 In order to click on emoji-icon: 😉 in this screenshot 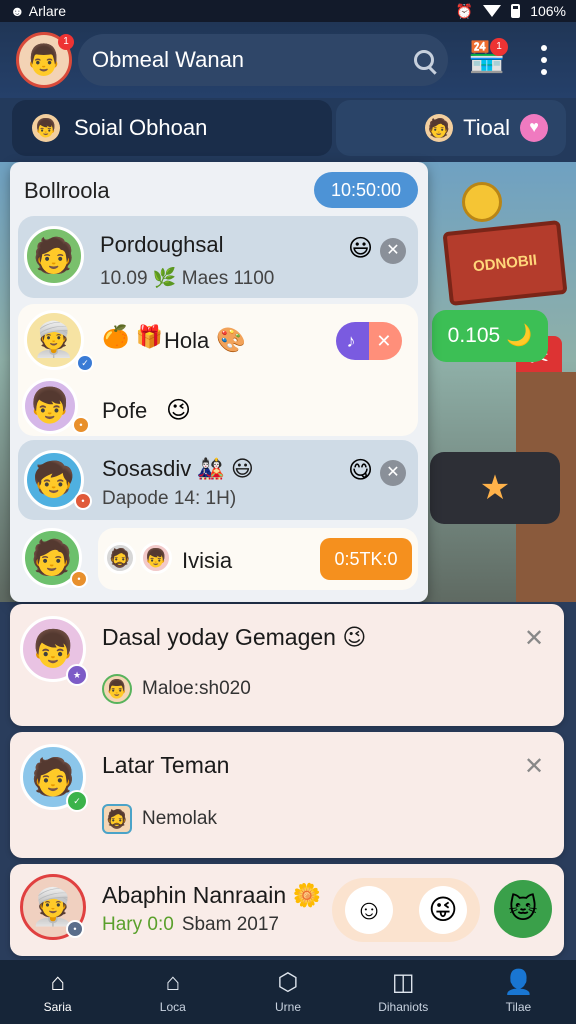, I will do `click(179, 410)`.